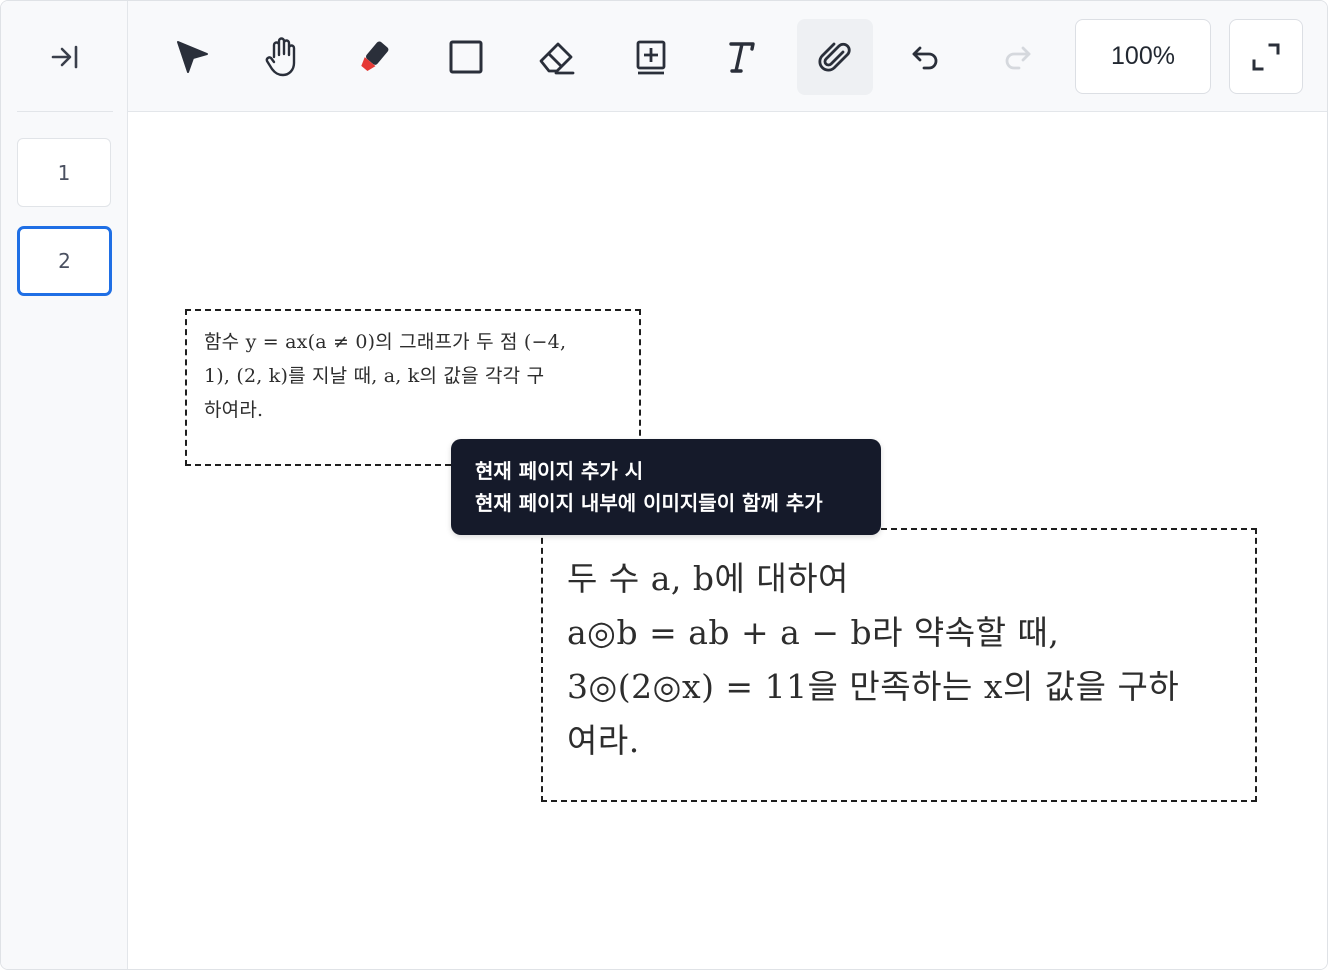 This screenshot has height=970, width=1328. I want to click on page-sidebar: 1 2, so click(64, 485).